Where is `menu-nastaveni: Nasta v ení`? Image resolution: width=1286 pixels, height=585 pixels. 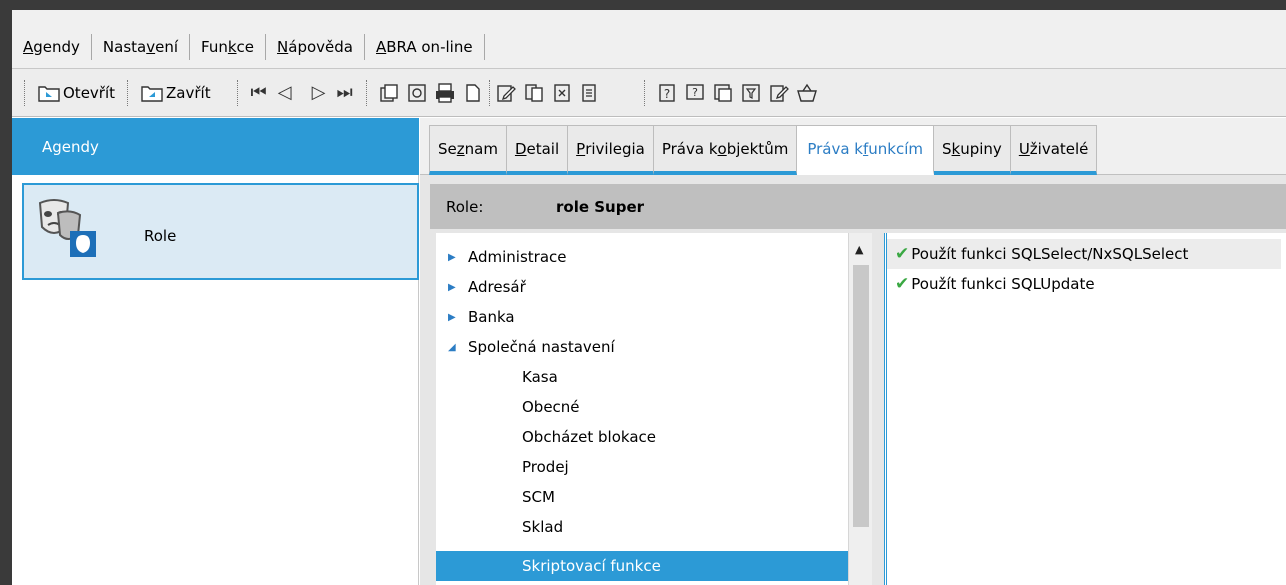
menu-nastaveni: Nasta v ení is located at coordinates (141, 47).